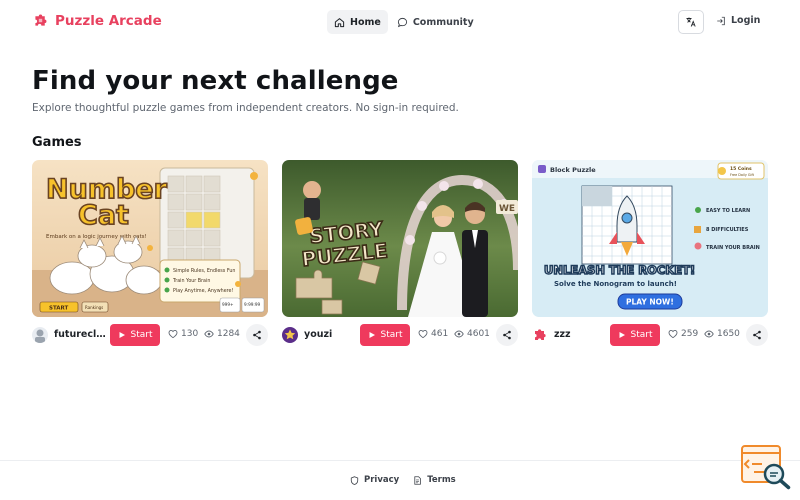 This screenshot has width=800, height=500. I want to click on cover-coins-sub: Free Daily Gift, so click(742, 175).